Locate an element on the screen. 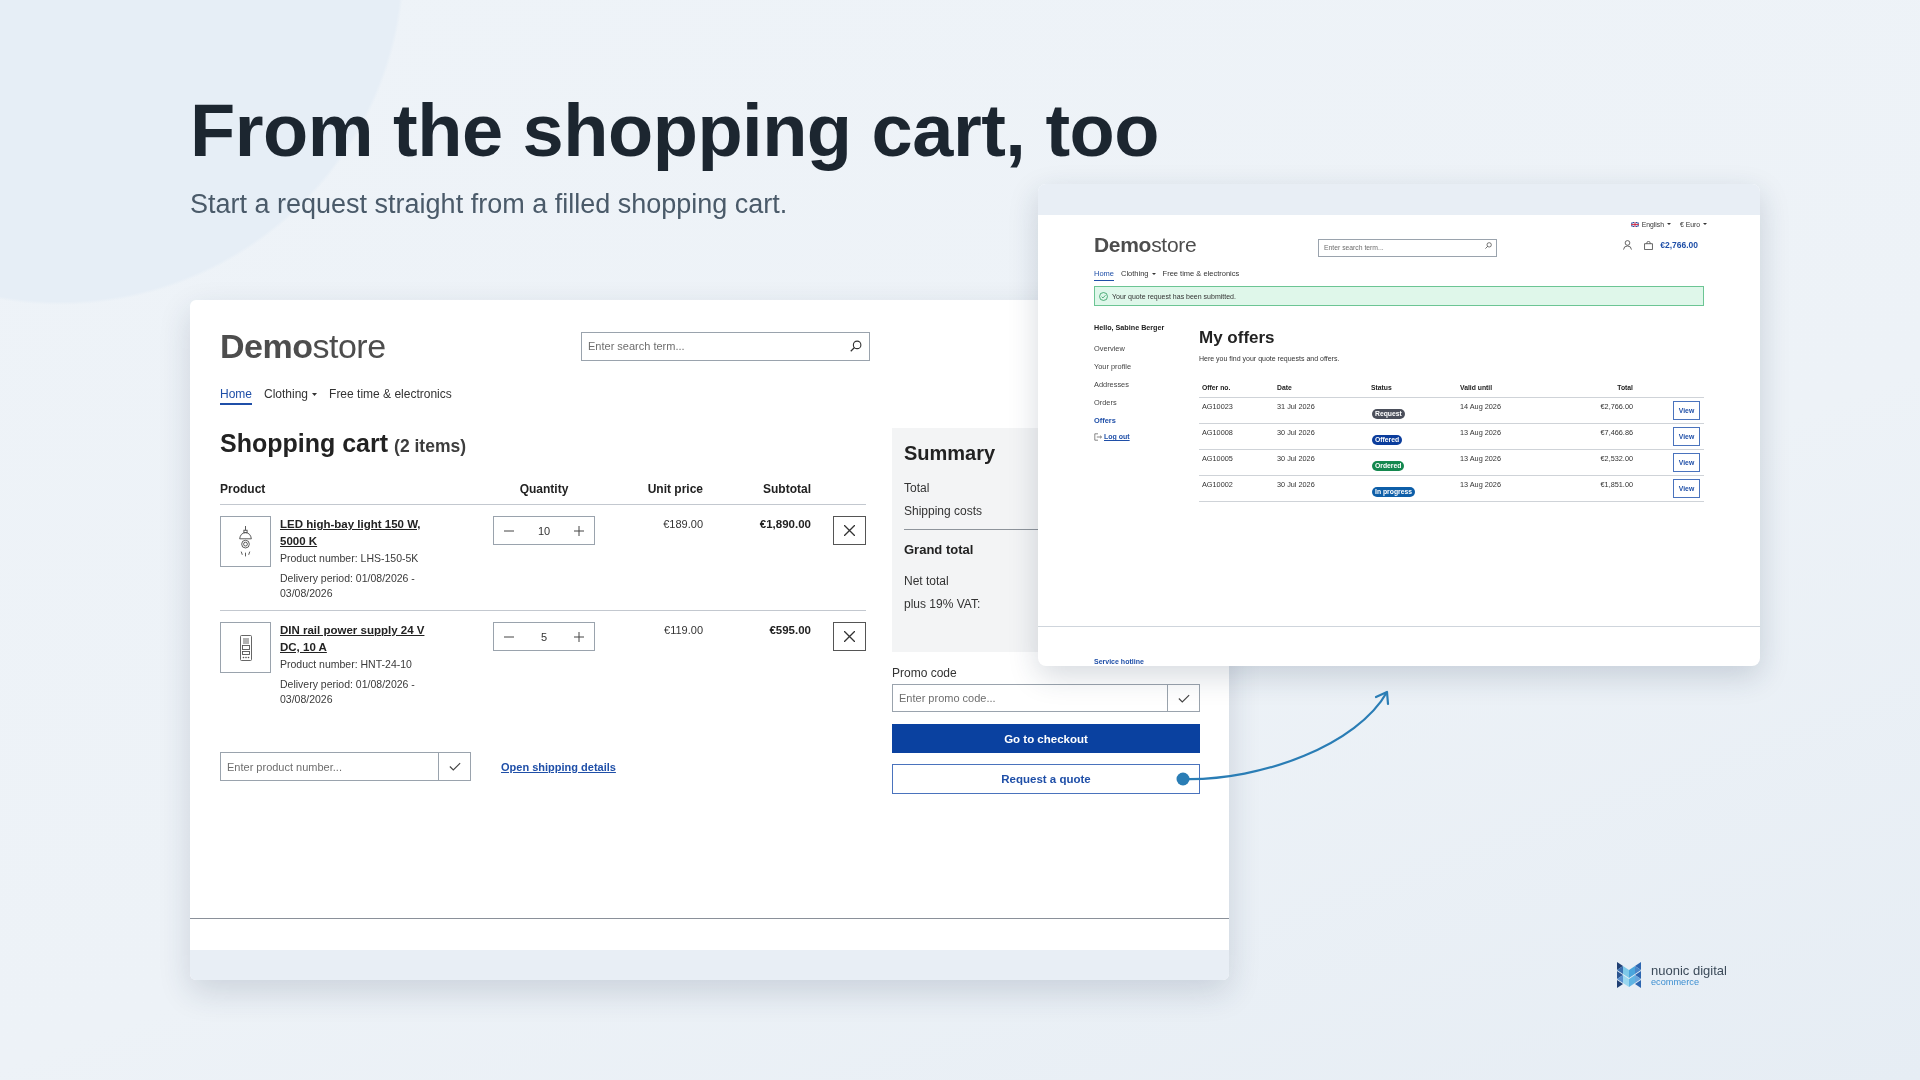 The width and height of the screenshot is (1920, 1080). unit-price: €189.00 is located at coordinates (683, 524).